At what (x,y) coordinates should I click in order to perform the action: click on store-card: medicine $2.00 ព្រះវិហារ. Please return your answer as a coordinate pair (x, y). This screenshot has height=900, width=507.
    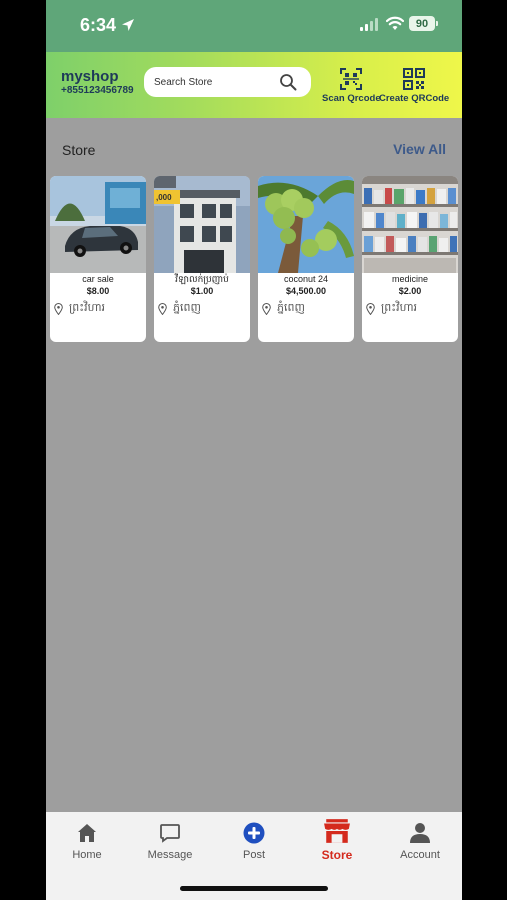
    Looking at the image, I should click on (410, 259).